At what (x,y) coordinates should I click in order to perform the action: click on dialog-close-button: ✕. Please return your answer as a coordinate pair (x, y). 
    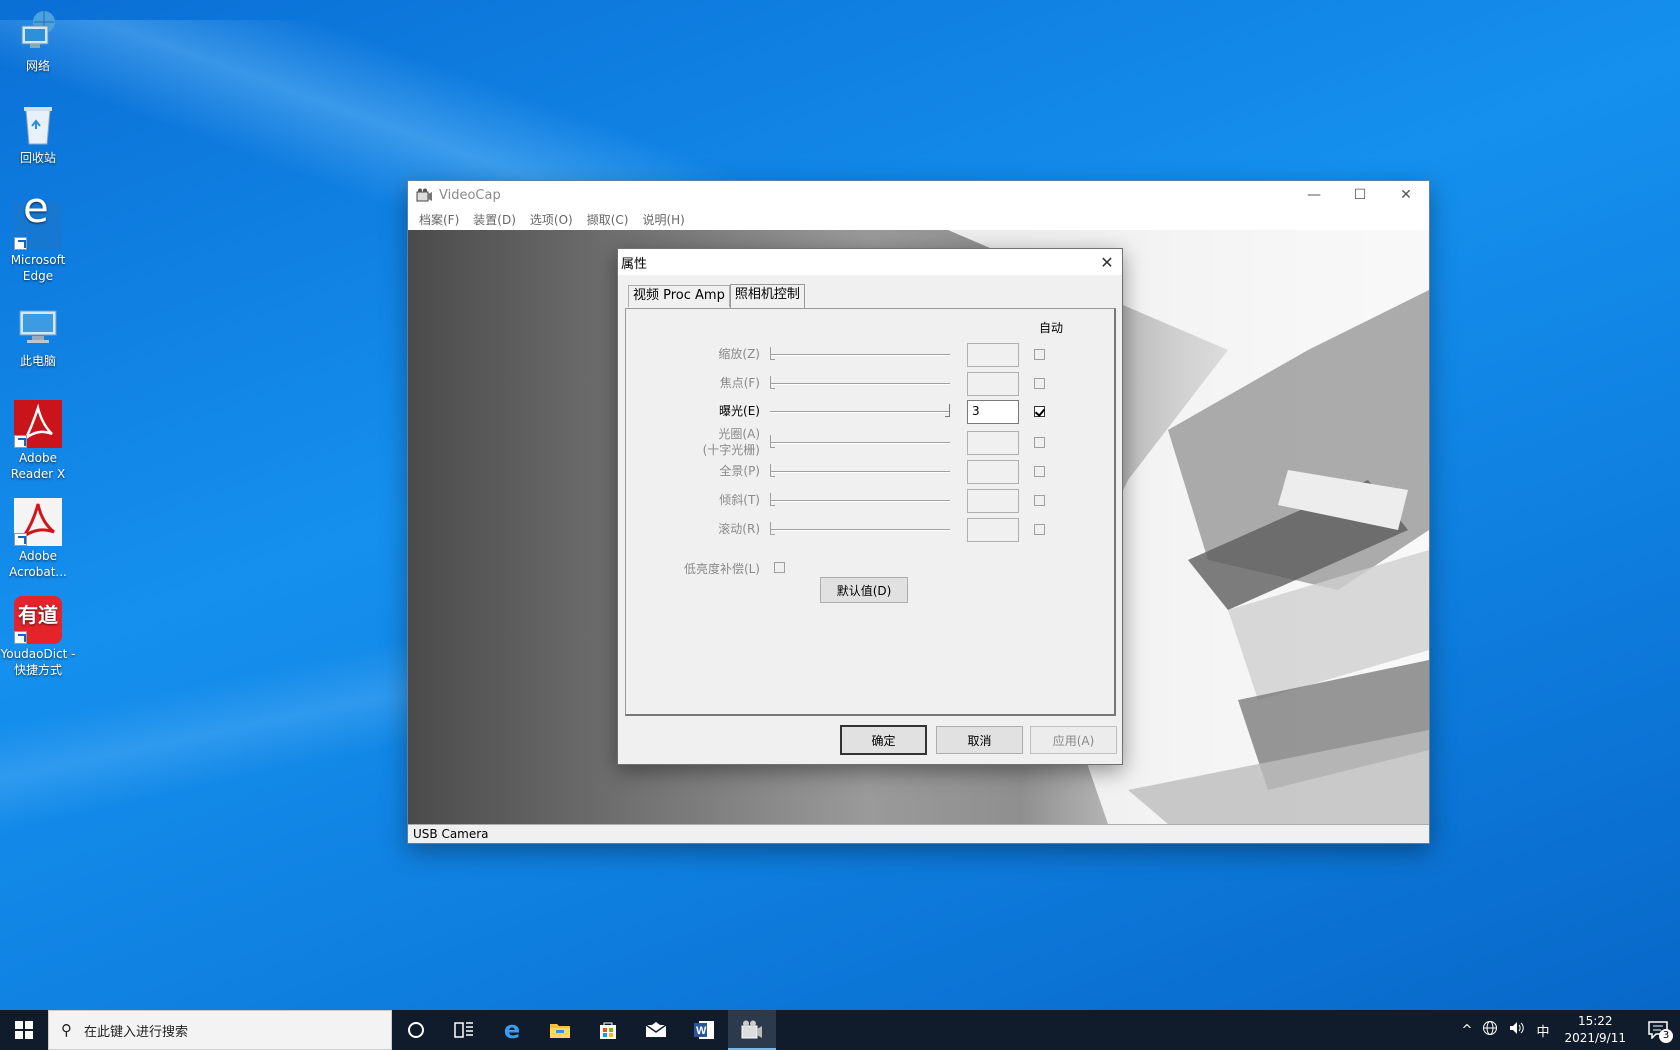
    Looking at the image, I should click on (1107, 262).